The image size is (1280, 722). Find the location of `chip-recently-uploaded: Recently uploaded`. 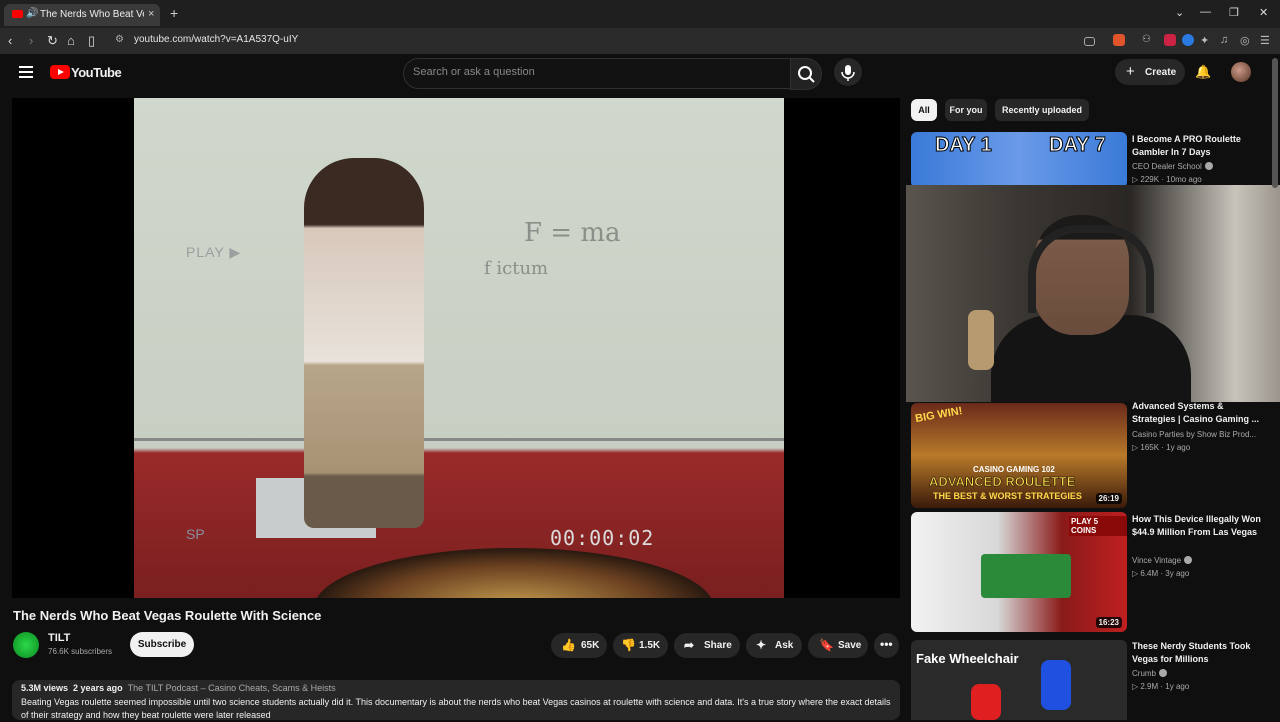

chip-recently-uploaded: Recently uploaded is located at coordinates (1042, 110).